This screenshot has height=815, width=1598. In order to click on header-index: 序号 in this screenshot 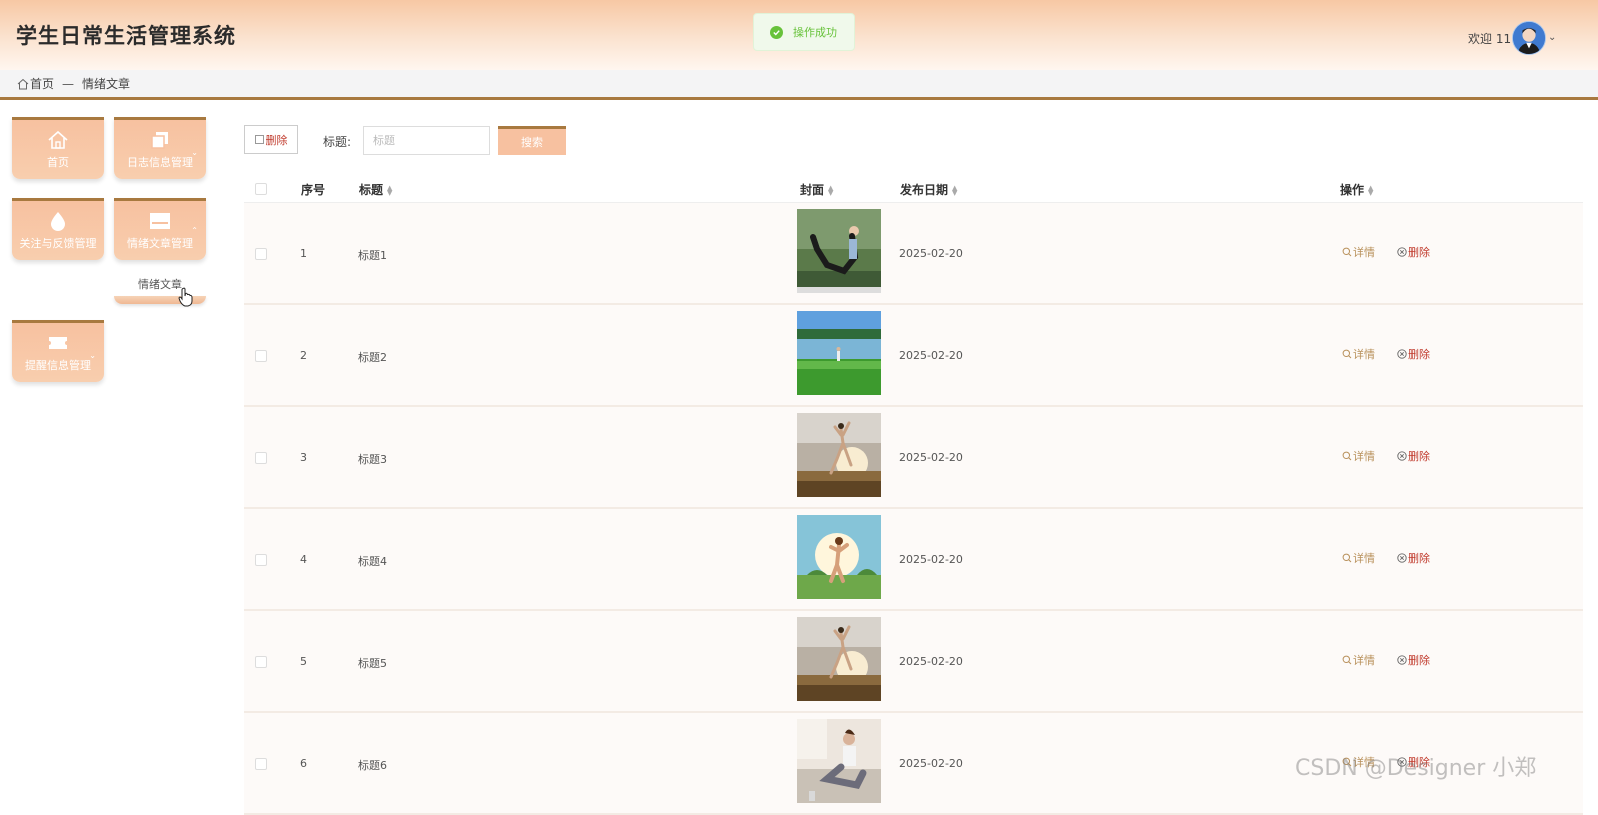, I will do `click(313, 190)`.